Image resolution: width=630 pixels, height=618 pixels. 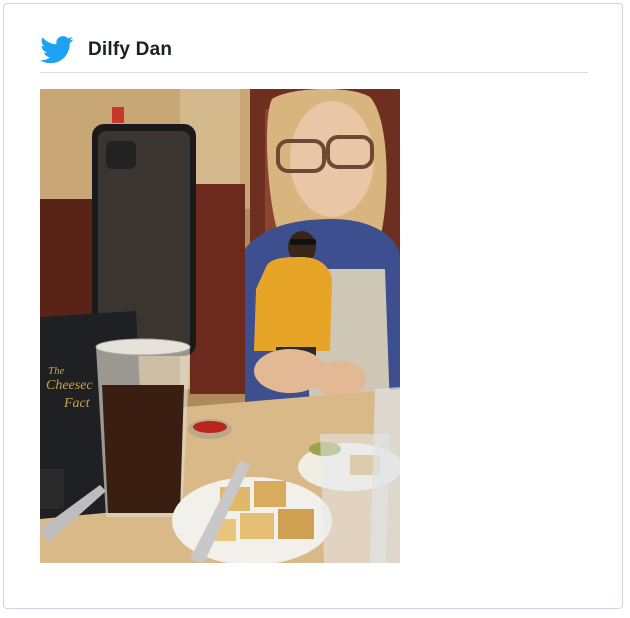 What do you see at coordinates (77, 403) in the screenshot?
I see `menu-logo-line3: Fact` at bounding box center [77, 403].